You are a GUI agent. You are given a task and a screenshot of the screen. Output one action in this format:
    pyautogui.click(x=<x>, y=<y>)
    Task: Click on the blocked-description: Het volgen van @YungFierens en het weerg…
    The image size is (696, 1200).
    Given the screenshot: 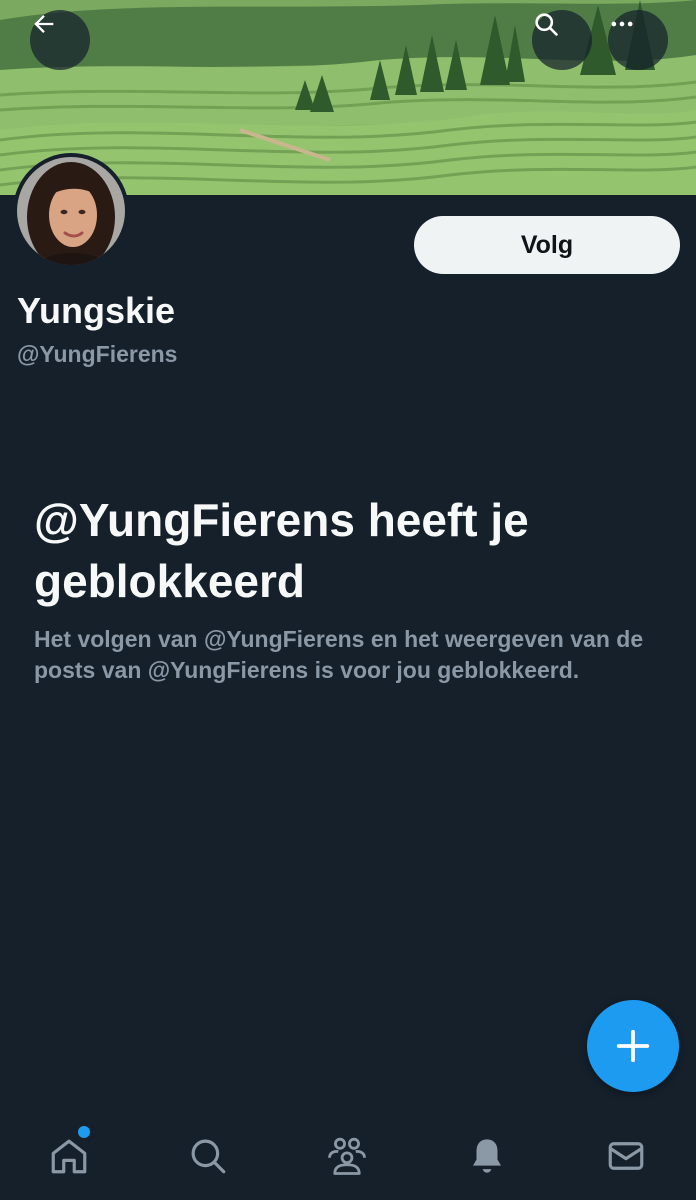 What is the action you would take?
    pyautogui.click(x=339, y=654)
    